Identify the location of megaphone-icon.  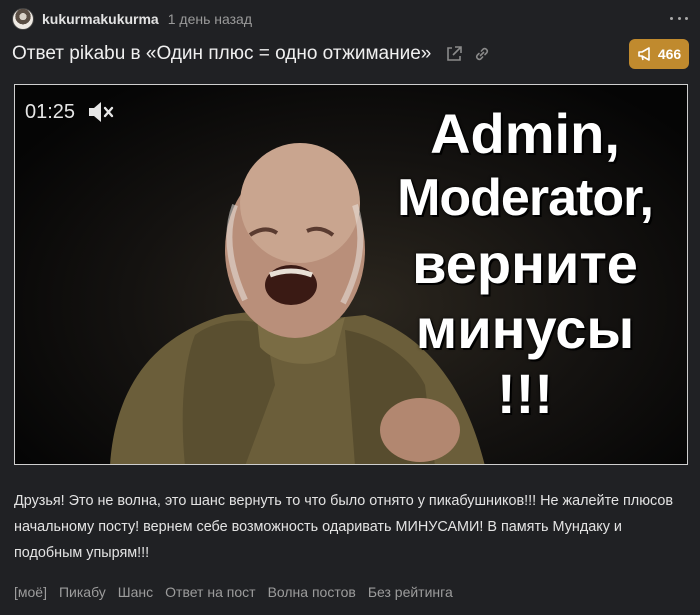
(644, 54).